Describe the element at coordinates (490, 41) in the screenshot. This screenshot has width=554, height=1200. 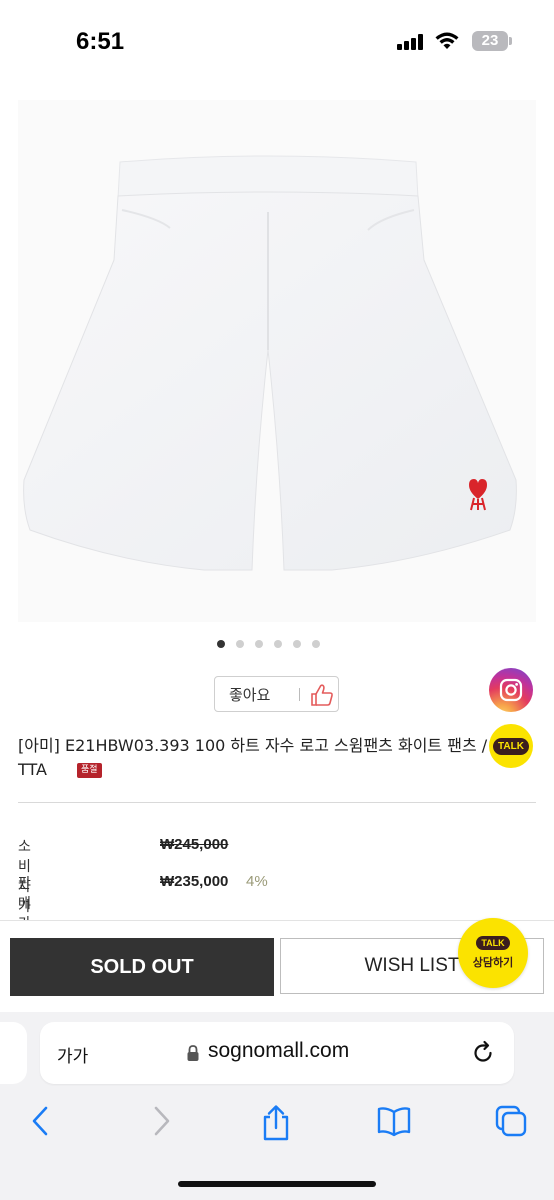
I see `battery-icon: 23` at that location.